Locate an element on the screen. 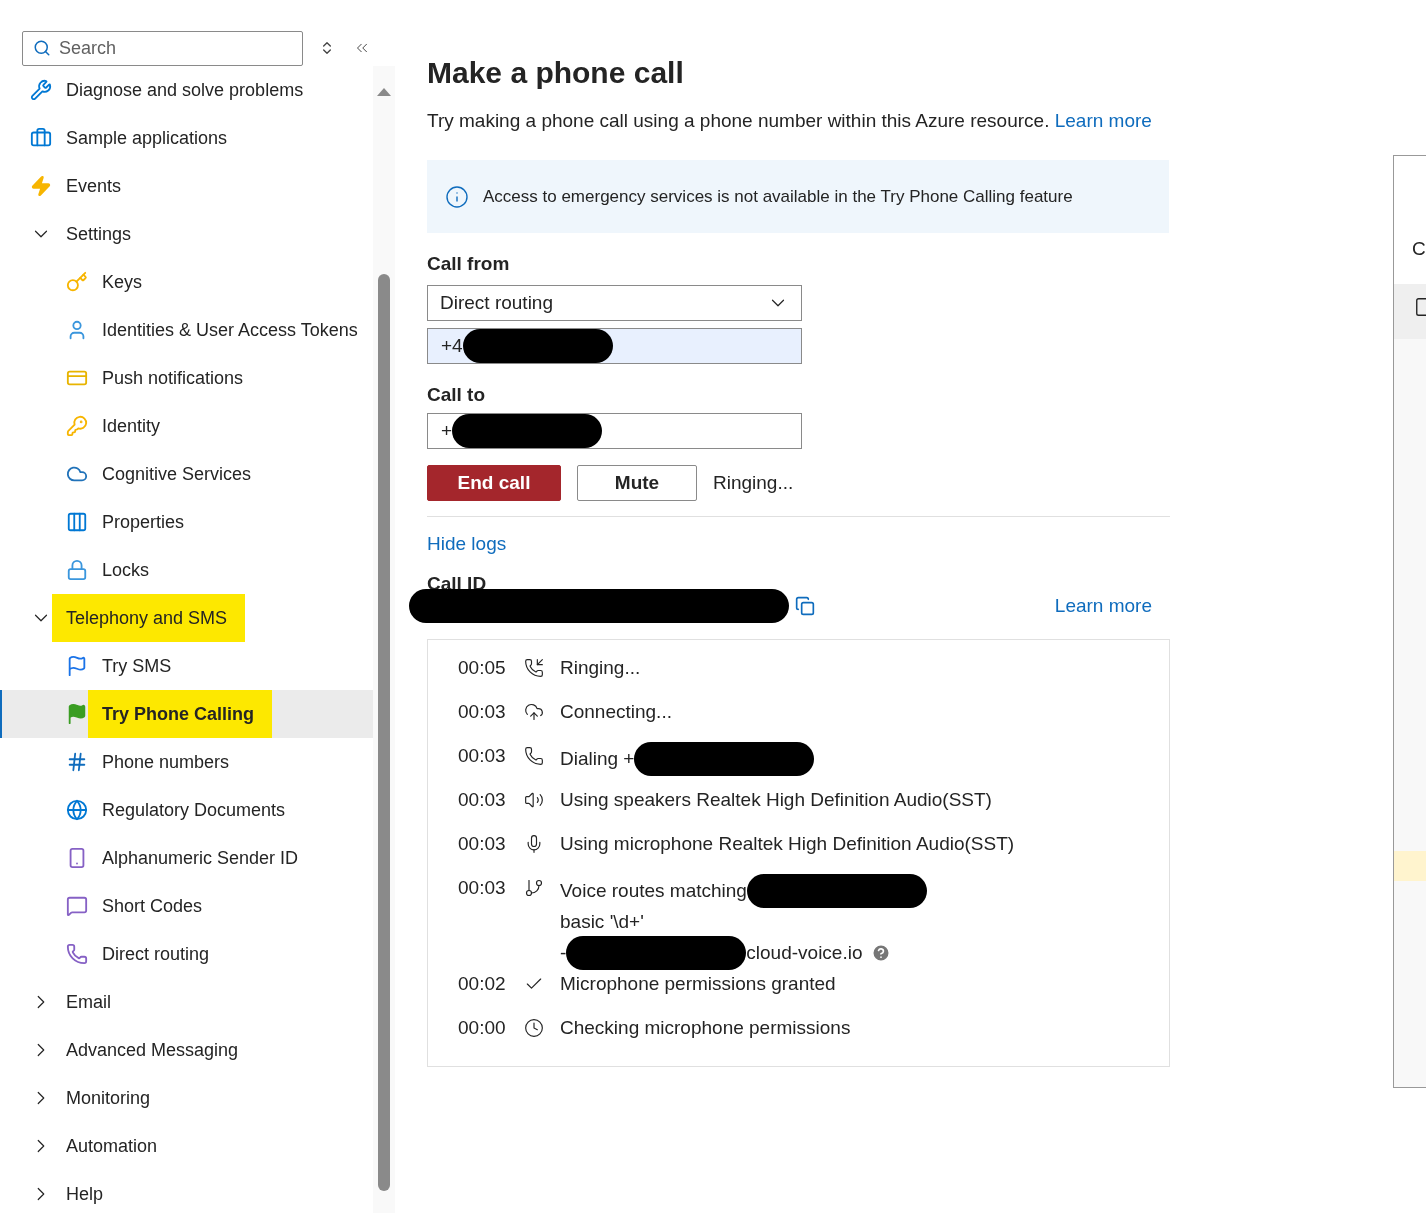 The height and width of the screenshot is (1213, 1426). hash-icon is located at coordinates (77, 762).